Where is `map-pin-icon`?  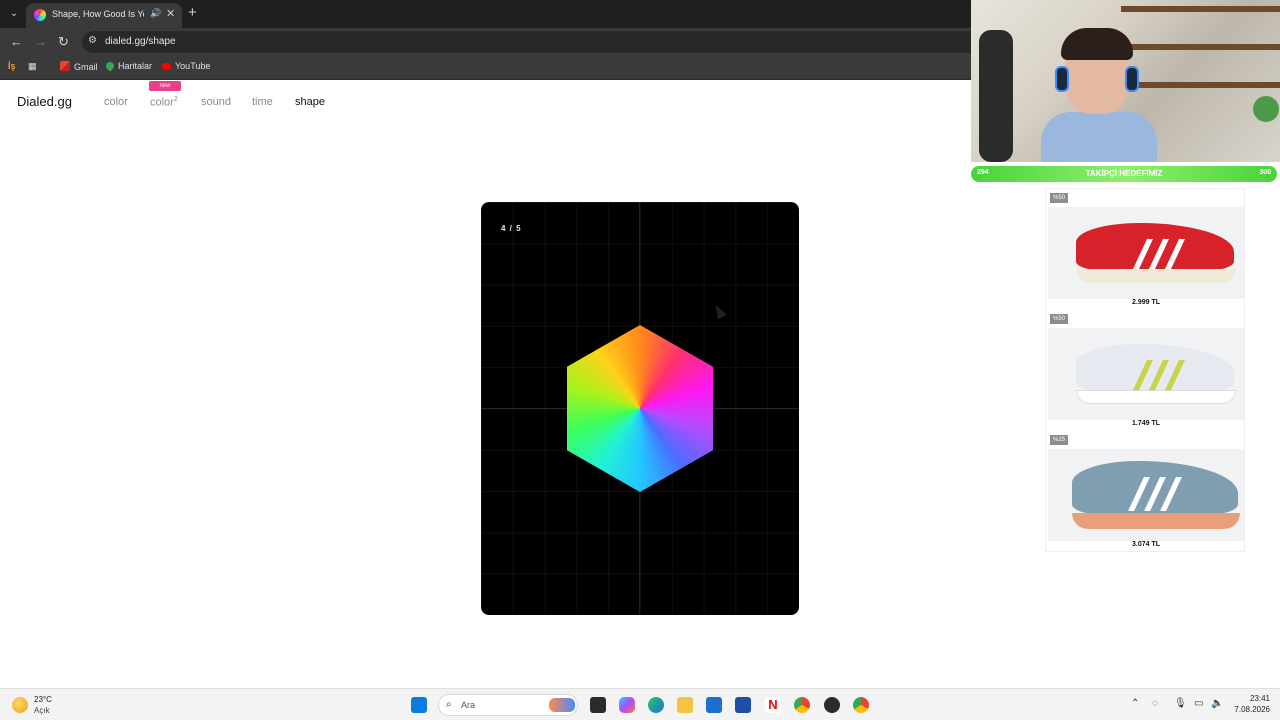
map-pin-icon is located at coordinates (110, 66).